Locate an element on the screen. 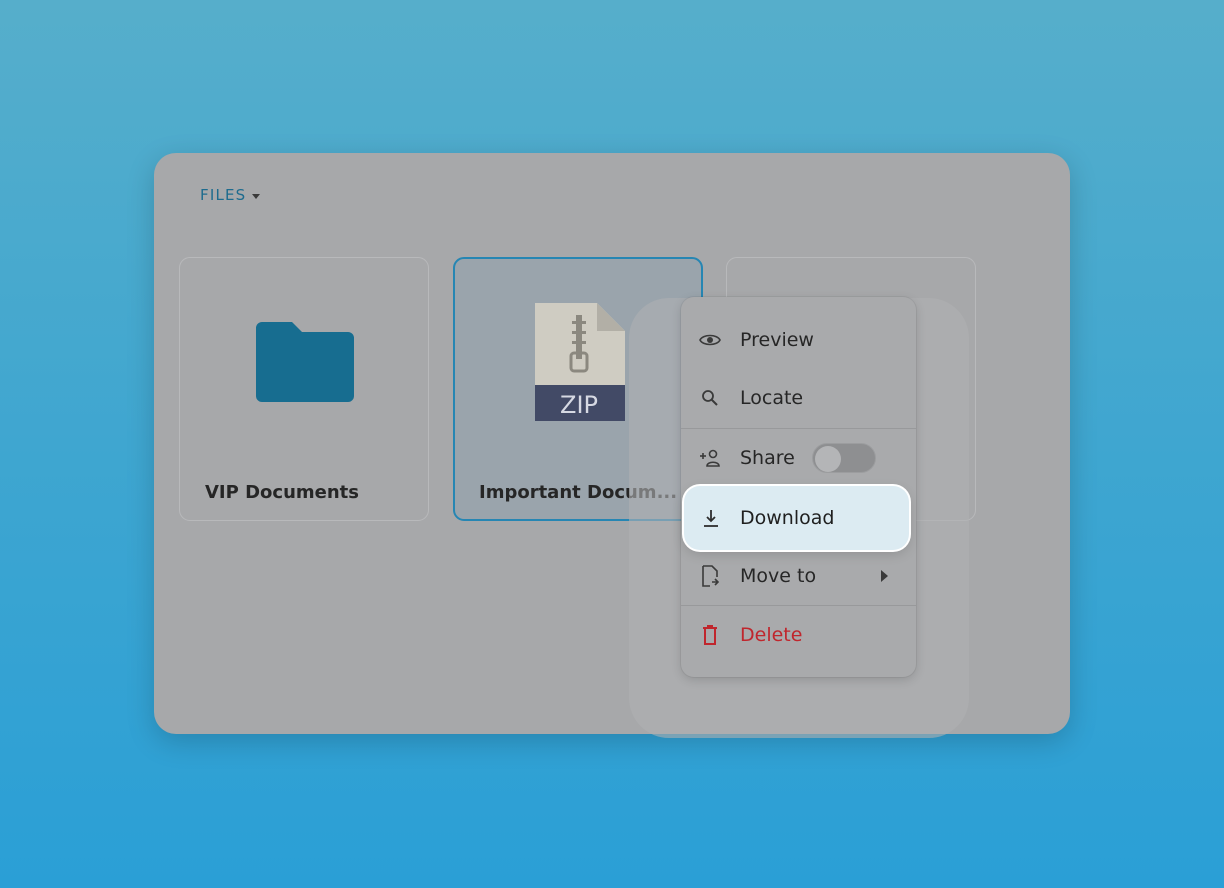 The width and height of the screenshot is (1224, 888). caret-down-icon is located at coordinates (256, 196).